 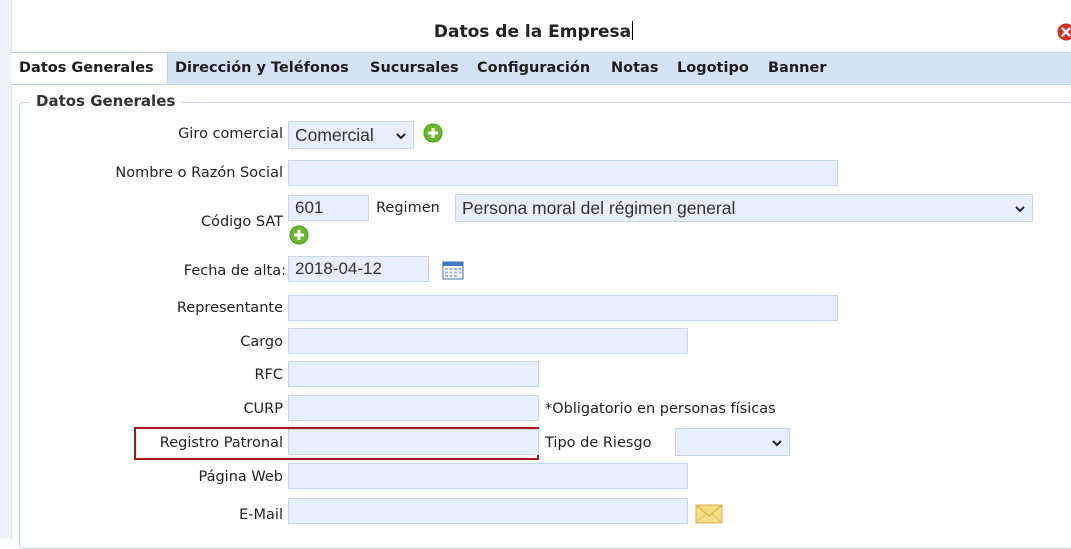 I want to click on giro-select: Comercial, so click(x=351, y=135).